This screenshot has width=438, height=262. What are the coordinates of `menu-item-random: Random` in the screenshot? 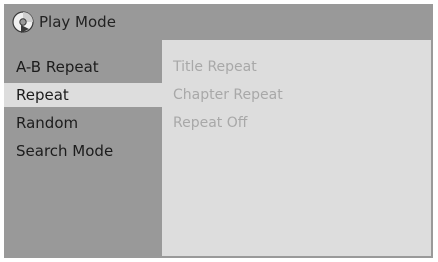 It's located at (83, 123).